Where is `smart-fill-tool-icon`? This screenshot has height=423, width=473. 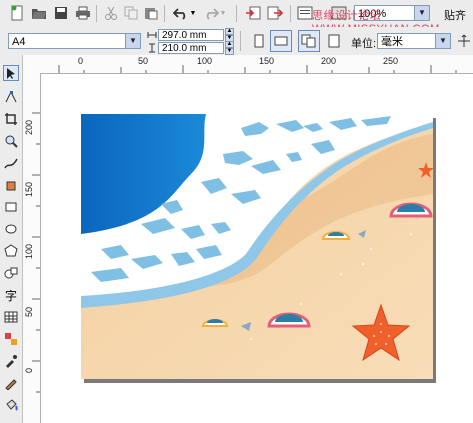 smart-fill-tool-icon is located at coordinates (11, 185).